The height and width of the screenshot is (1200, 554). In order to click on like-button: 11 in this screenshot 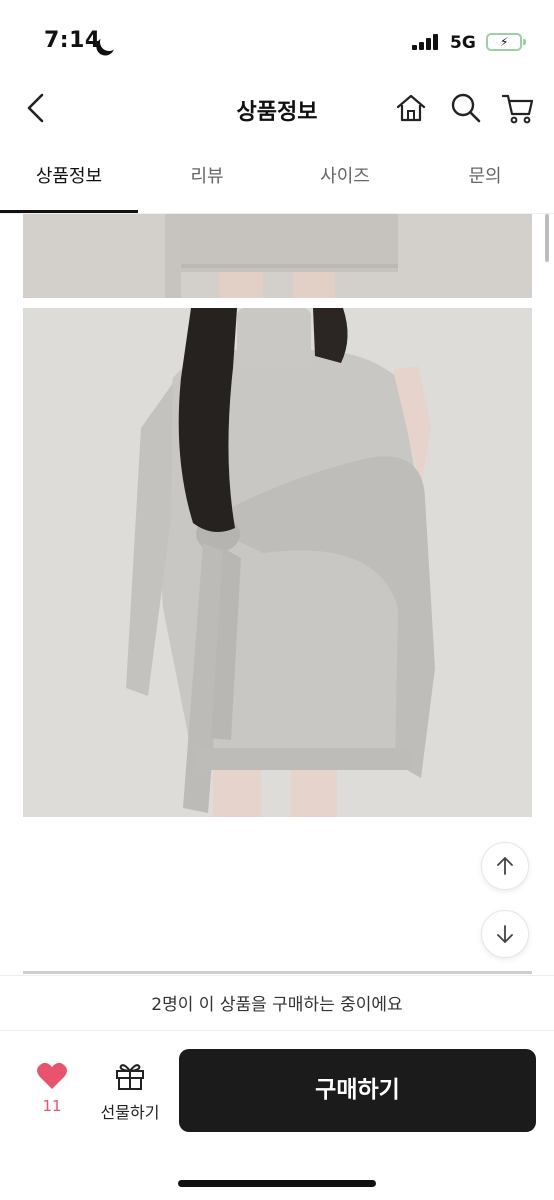, I will do `click(52, 1092)`.